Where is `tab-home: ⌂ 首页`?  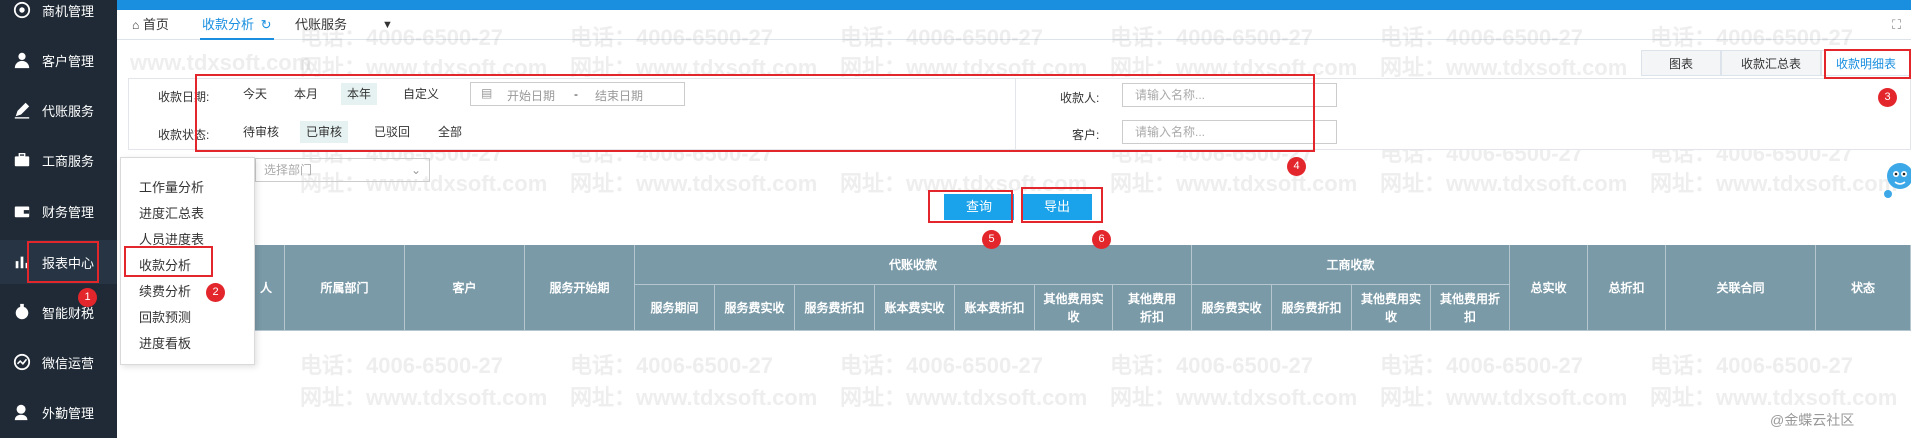 tab-home: ⌂ 首页 is located at coordinates (150, 25).